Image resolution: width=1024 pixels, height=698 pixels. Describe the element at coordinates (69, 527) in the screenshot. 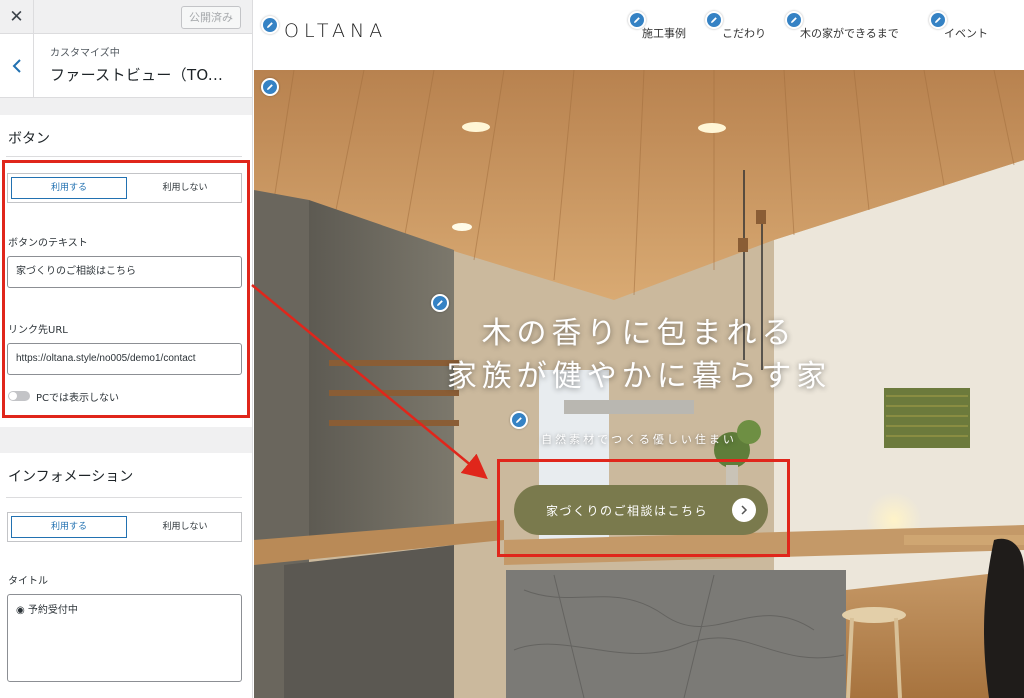

I see `info-use-on: 利用する` at that location.